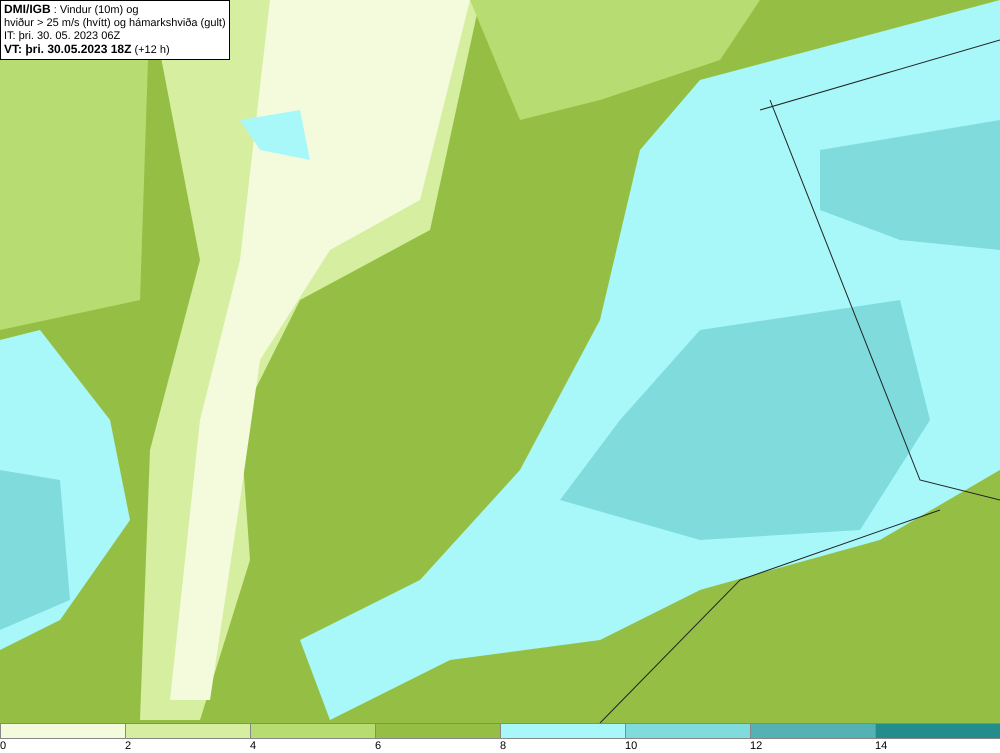 This screenshot has height=753, width=1000. What do you see at coordinates (631, 746) in the screenshot?
I see `legend-tick-label: 10` at bounding box center [631, 746].